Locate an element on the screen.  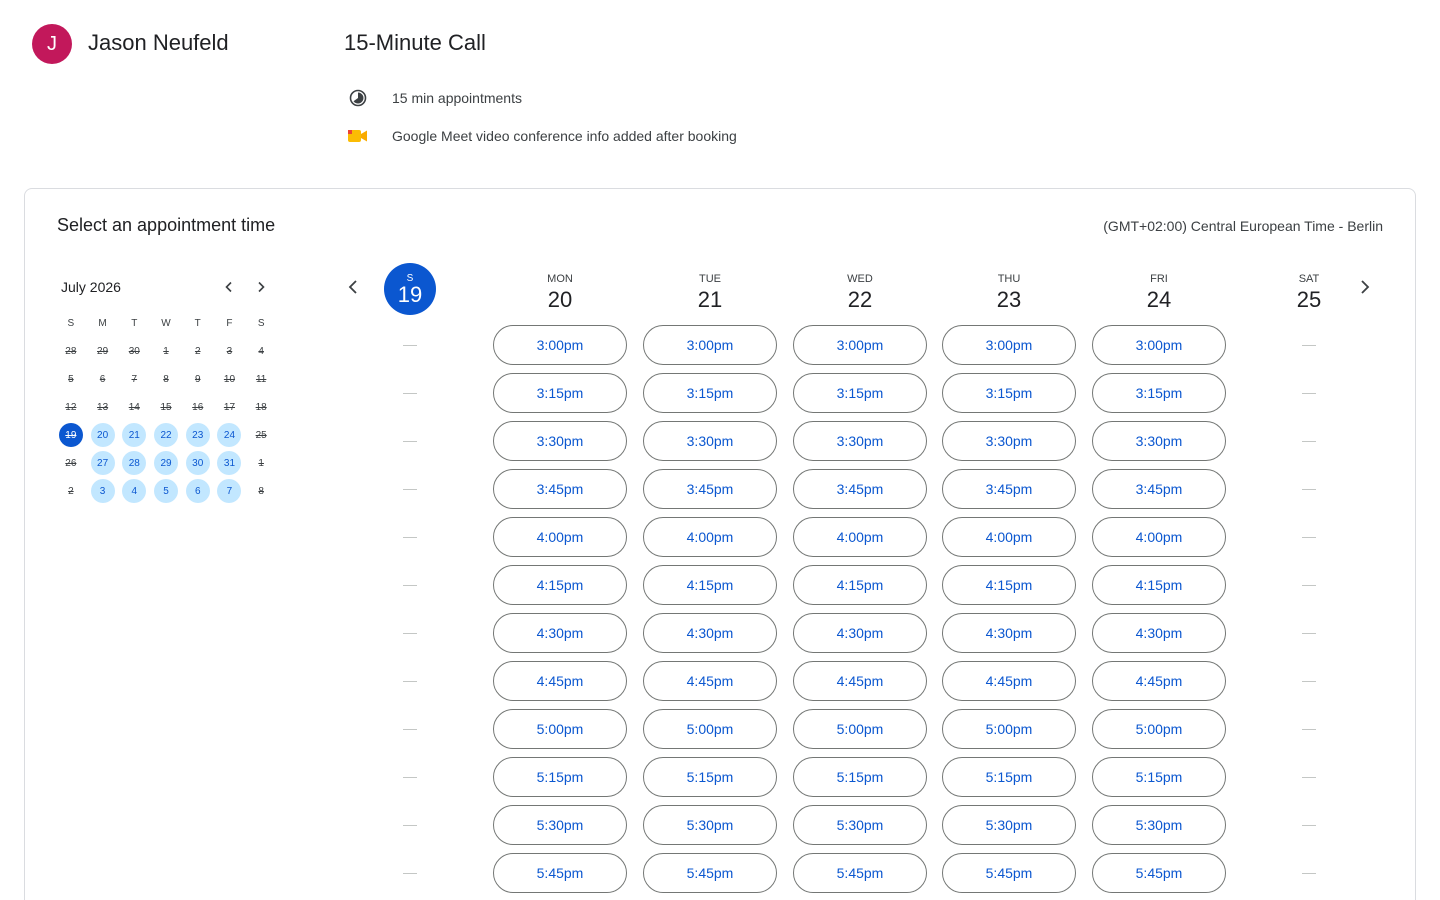
mini-calendar-day: 21 is located at coordinates (134, 435).